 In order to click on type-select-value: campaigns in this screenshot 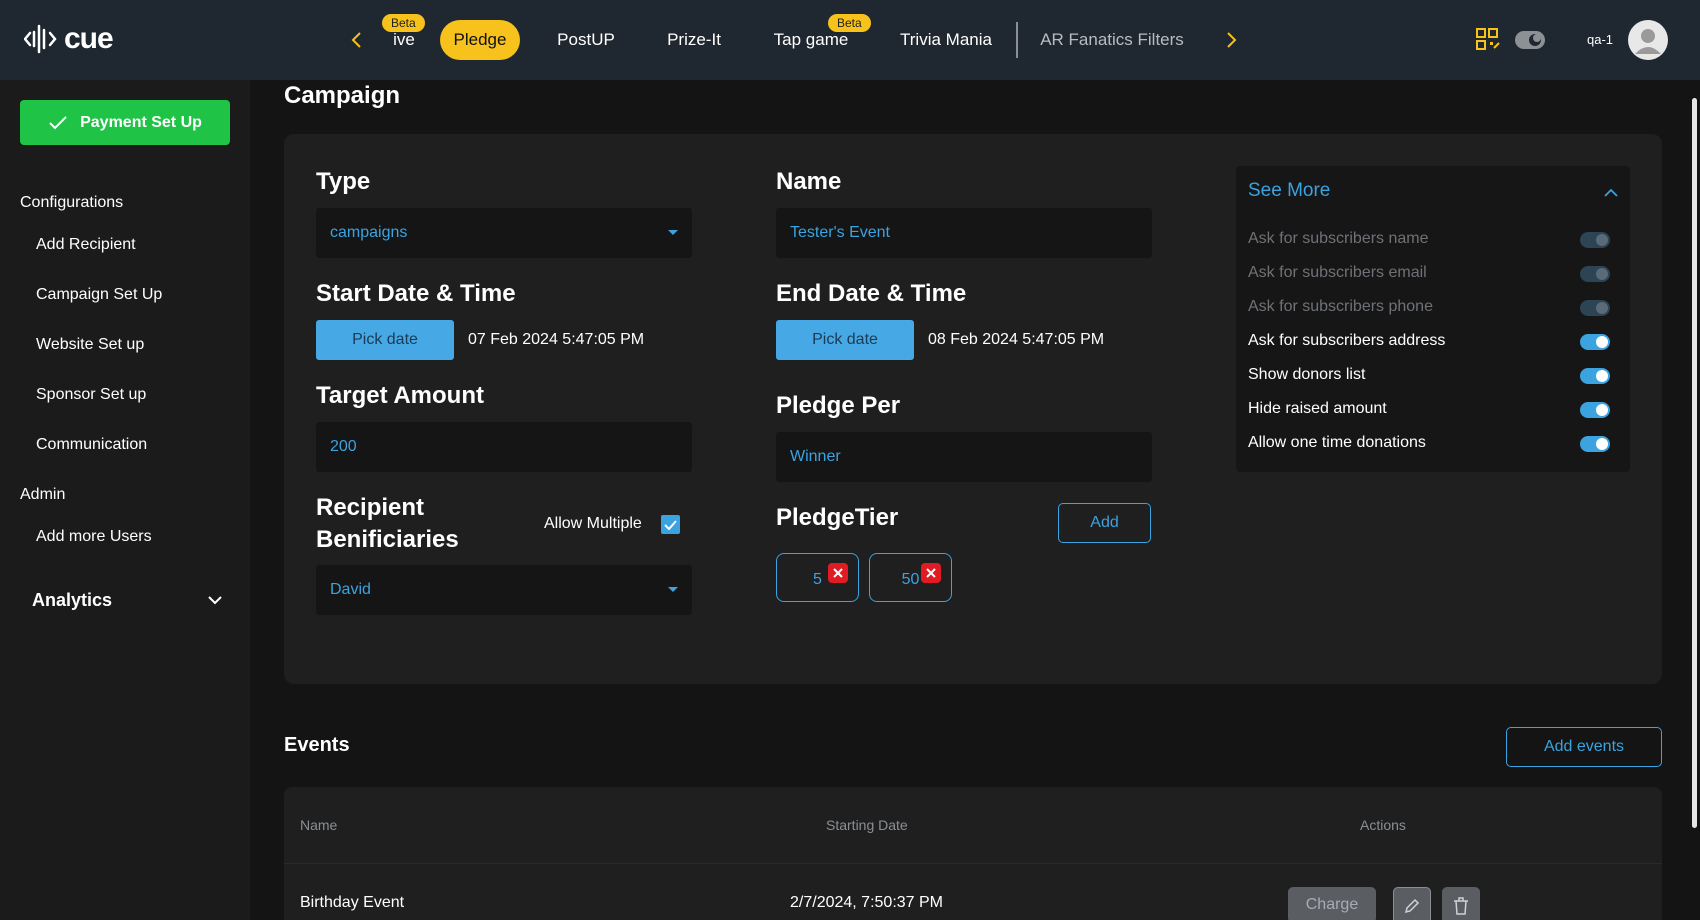, I will do `click(369, 232)`.